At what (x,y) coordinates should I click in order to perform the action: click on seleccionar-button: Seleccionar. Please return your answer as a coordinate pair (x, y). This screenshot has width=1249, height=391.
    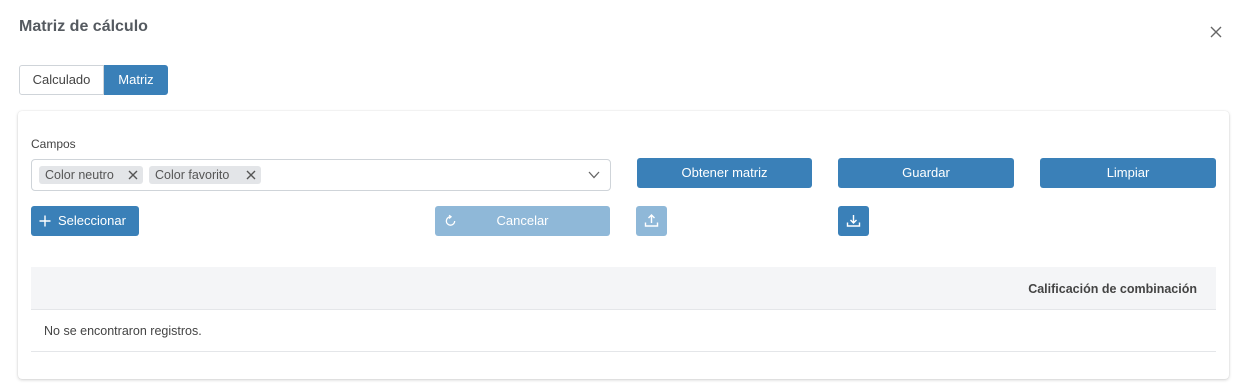
    Looking at the image, I should click on (85, 221).